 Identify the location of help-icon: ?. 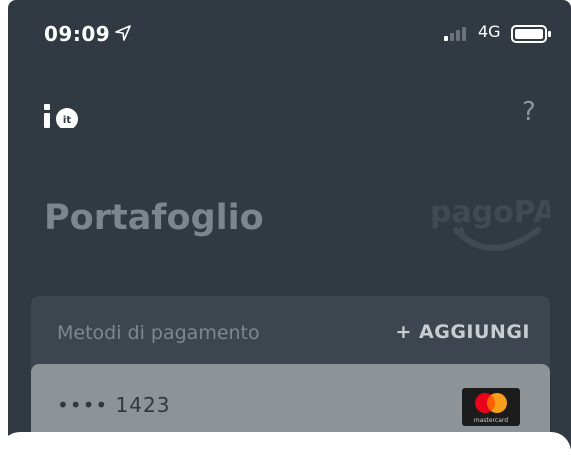
(529, 112).